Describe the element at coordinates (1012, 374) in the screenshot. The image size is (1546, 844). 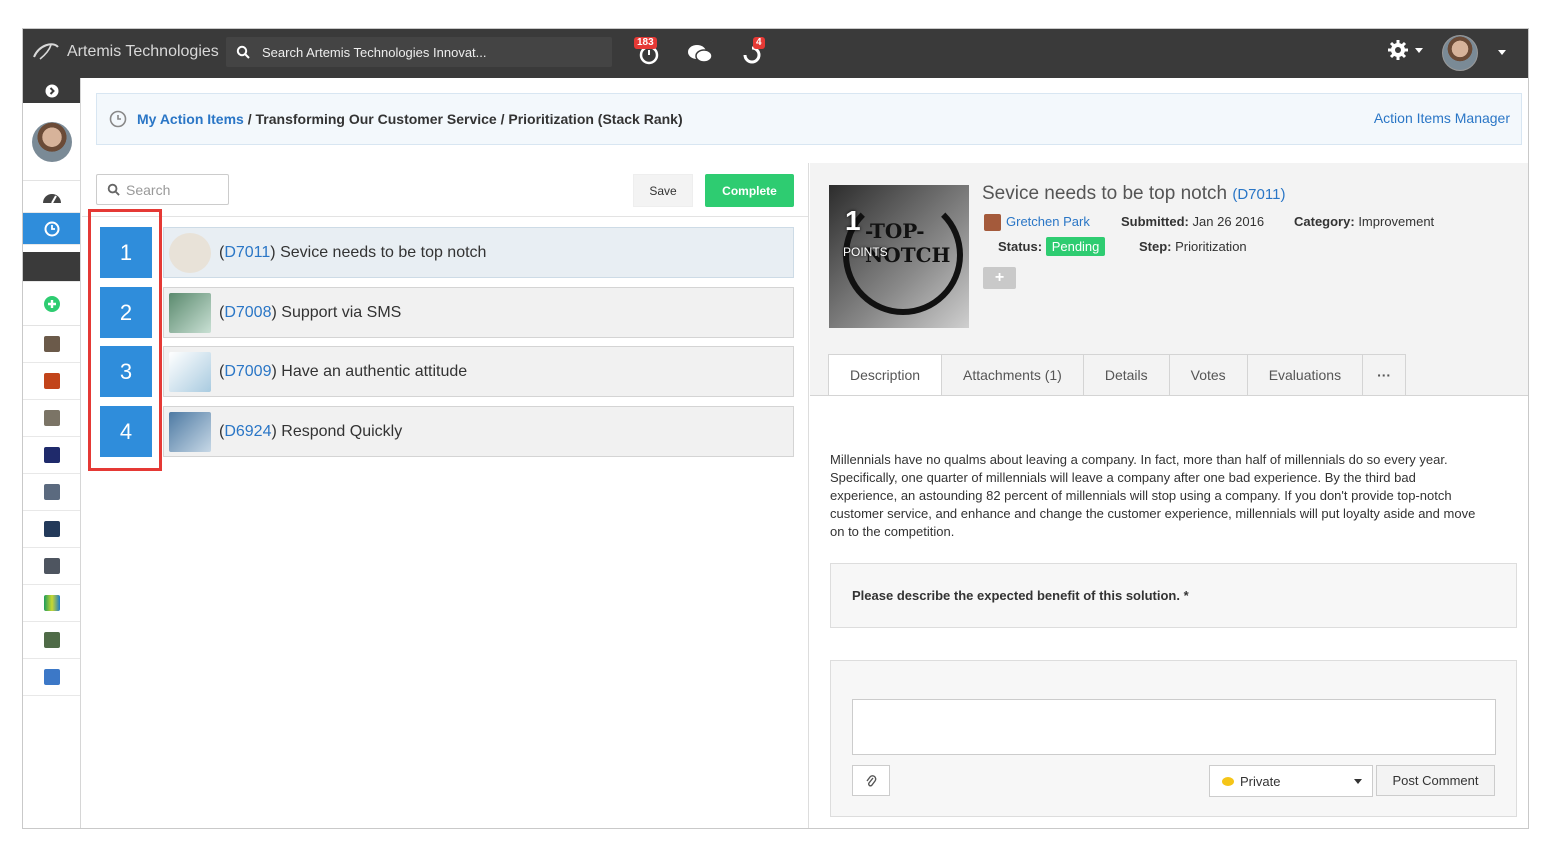
I see `tab-attachments: Attachments (1)` at that location.